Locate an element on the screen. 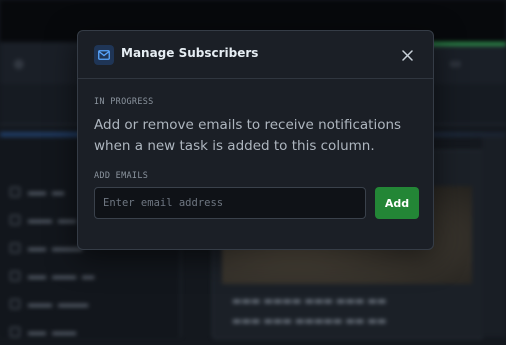 Image resolution: width=506 pixels, height=345 pixels. close-icon is located at coordinates (407, 55).